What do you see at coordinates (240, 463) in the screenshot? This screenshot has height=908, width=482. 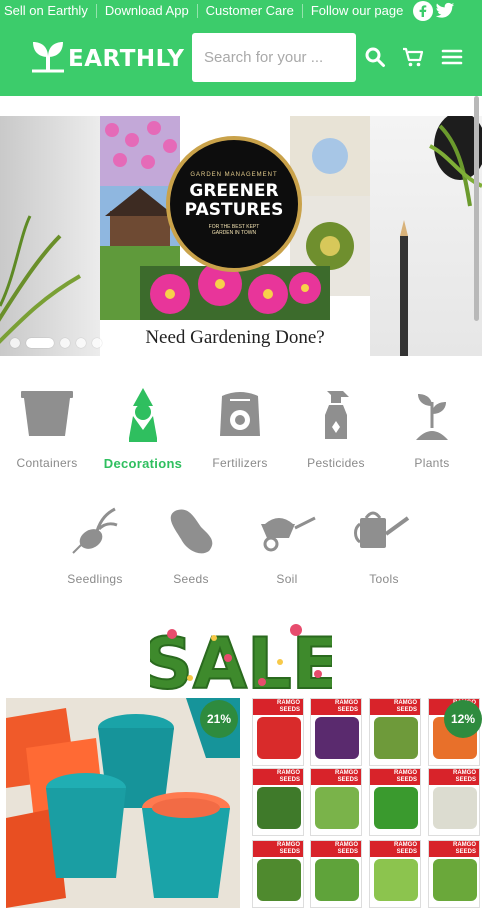 I see `category-label: Fertilizers` at bounding box center [240, 463].